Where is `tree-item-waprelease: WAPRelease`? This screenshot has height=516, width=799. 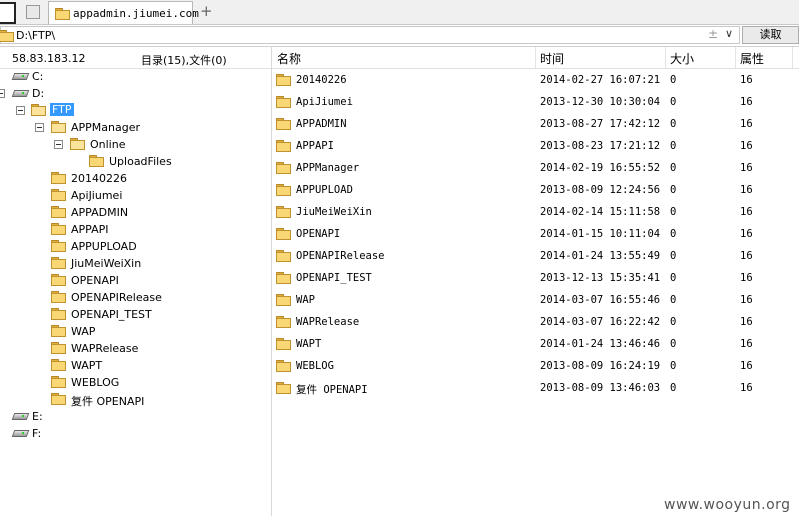 tree-item-waprelease: WAPRelease is located at coordinates (135, 348).